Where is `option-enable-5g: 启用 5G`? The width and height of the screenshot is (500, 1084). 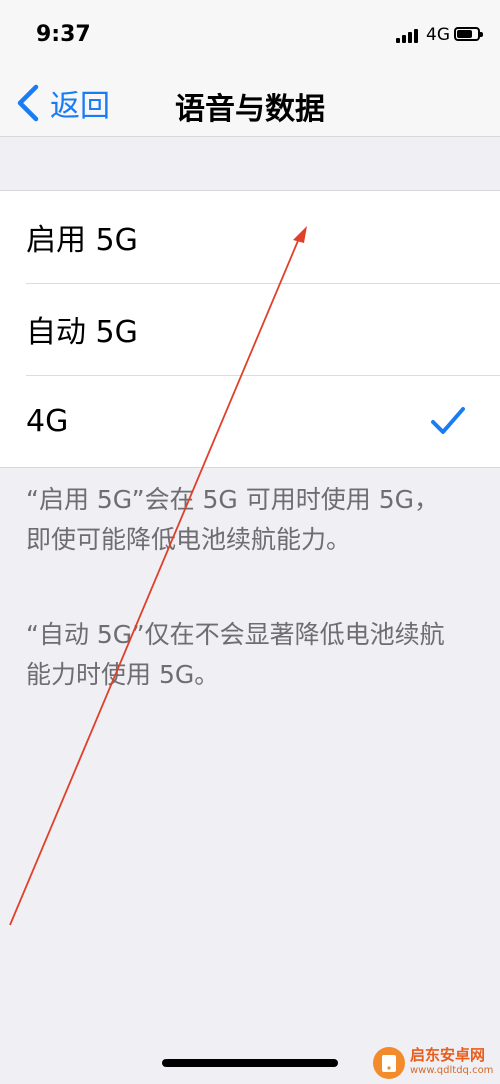
option-enable-5g: 启用 5G is located at coordinates (250, 237).